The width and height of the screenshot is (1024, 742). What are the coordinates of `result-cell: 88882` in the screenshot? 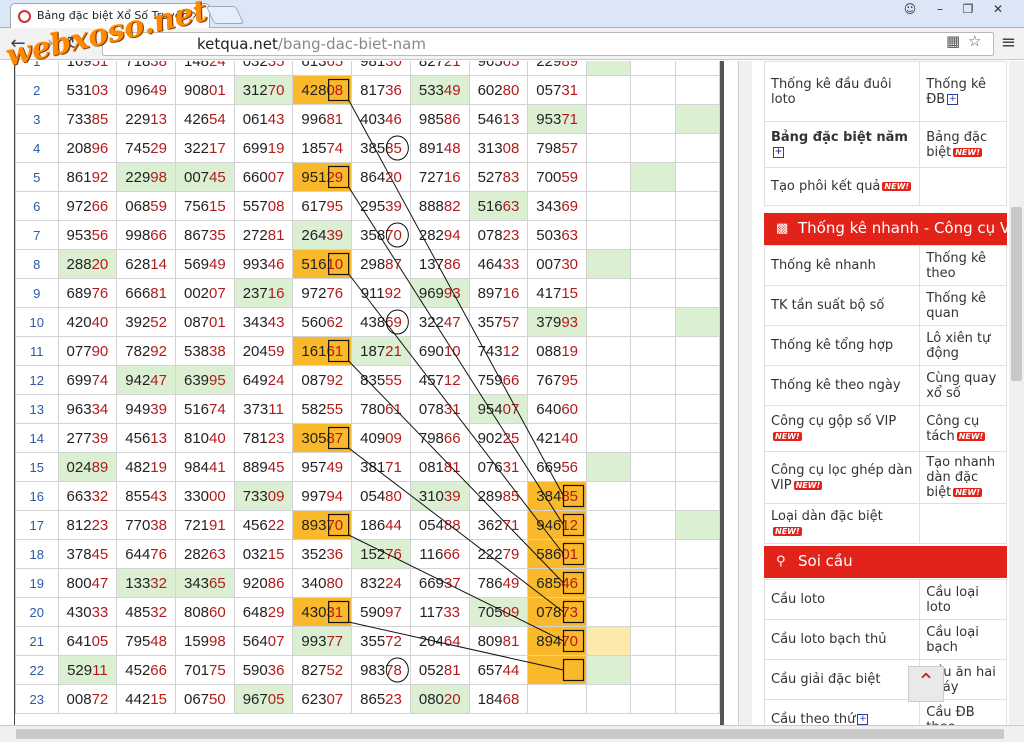 It's located at (439, 206).